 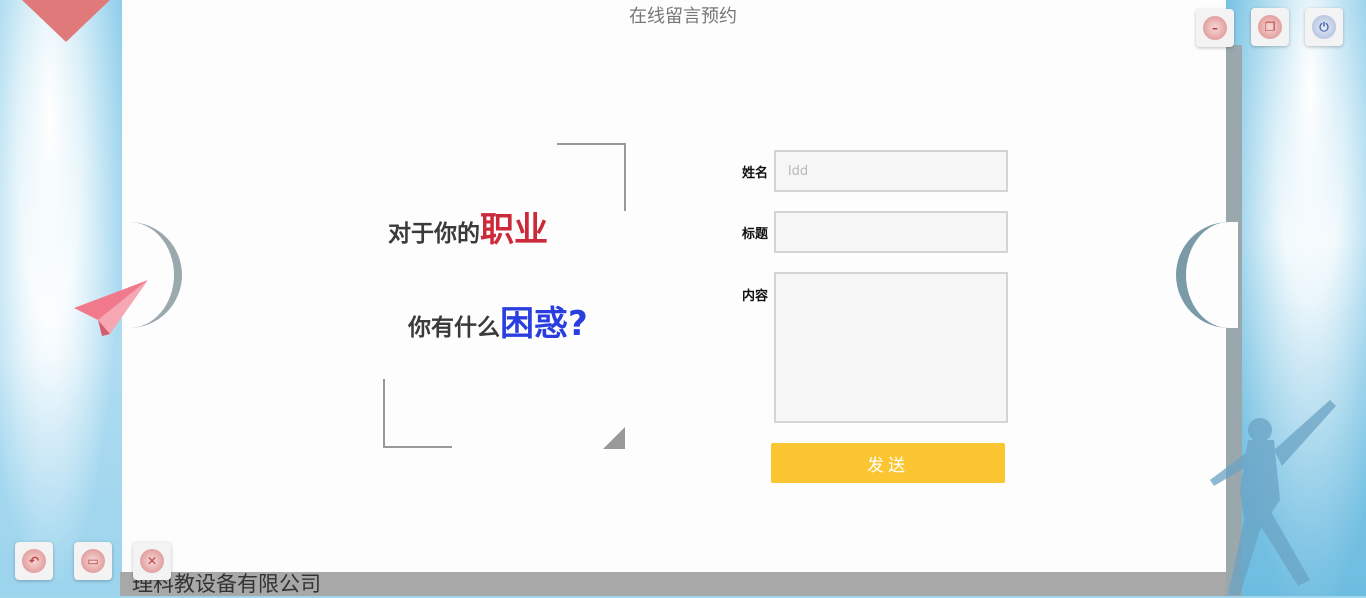 What do you see at coordinates (755, 296) in the screenshot?
I see `content-label: 内容` at bounding box center [755, 296].